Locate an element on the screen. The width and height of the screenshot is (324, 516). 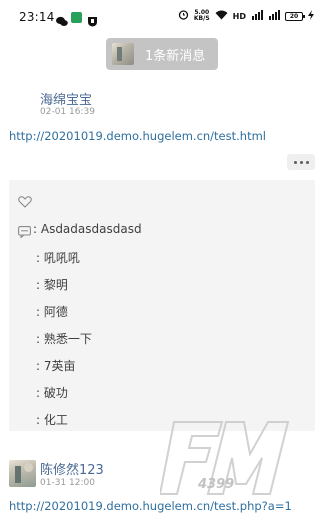
shield-app-icon is located at coordinates (92, 19).